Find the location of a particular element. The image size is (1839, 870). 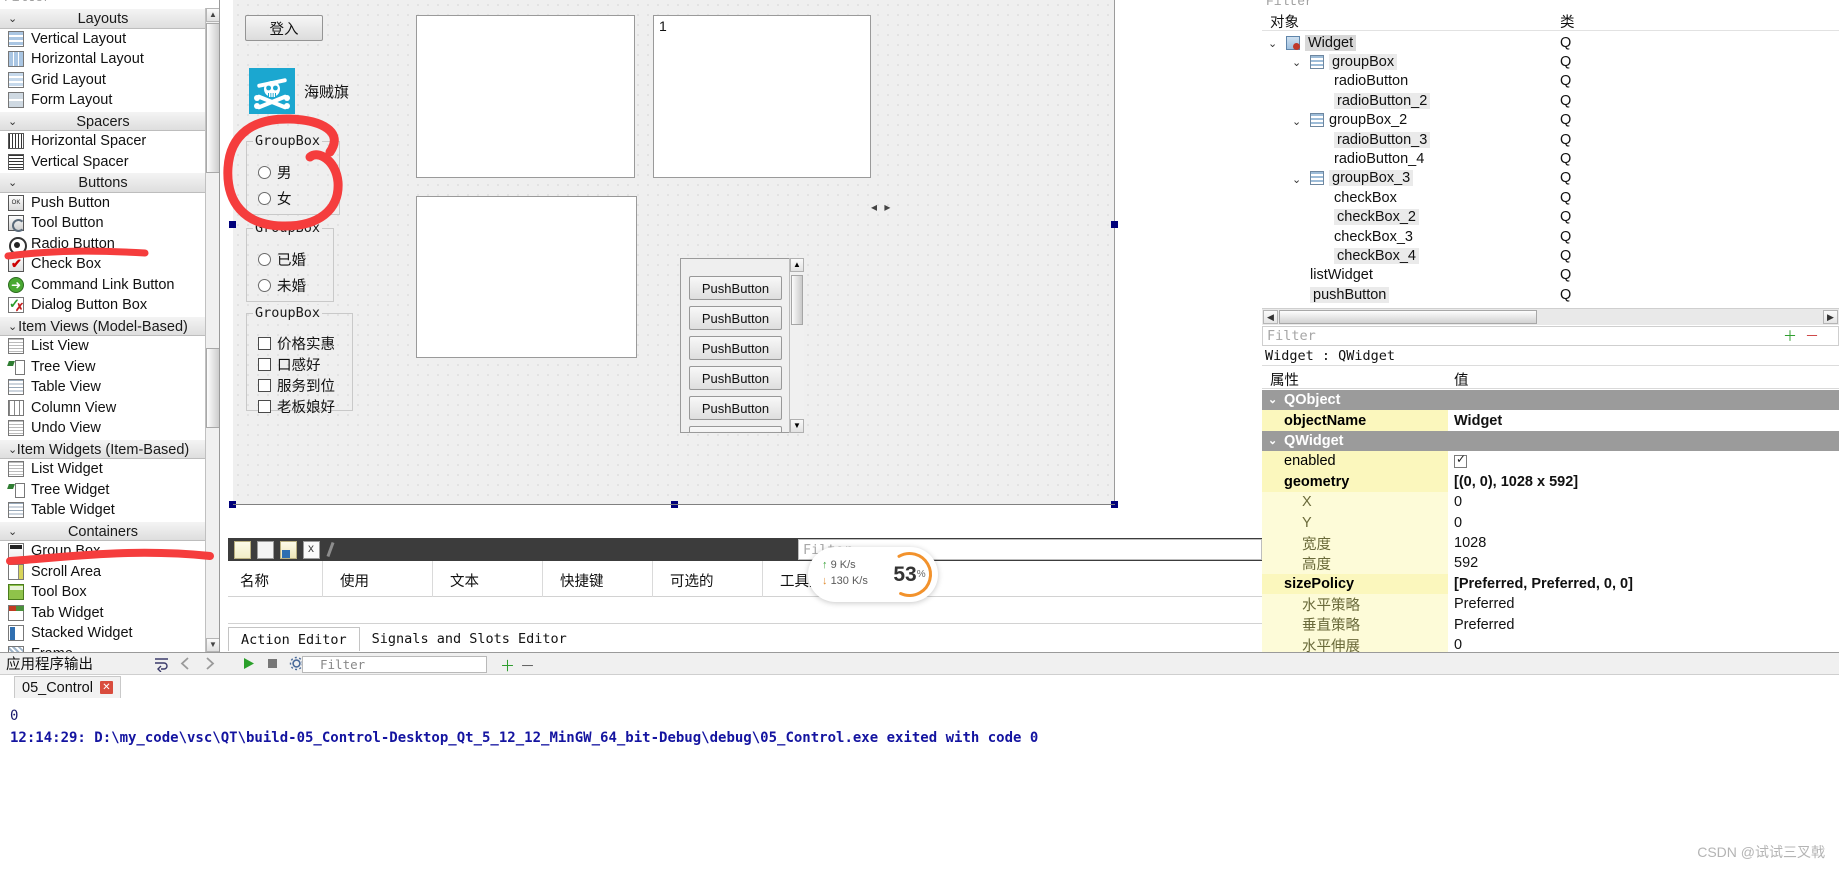

property-value-cell: [(0, 0), 1028 x 592] is located at coordinates (1644, 482).